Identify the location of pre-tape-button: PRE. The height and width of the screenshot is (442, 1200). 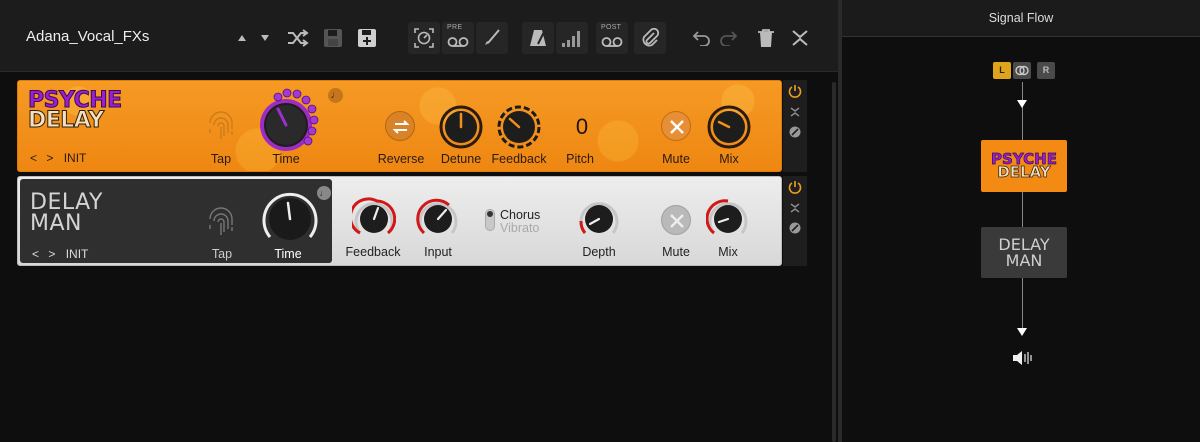
(458, 38).